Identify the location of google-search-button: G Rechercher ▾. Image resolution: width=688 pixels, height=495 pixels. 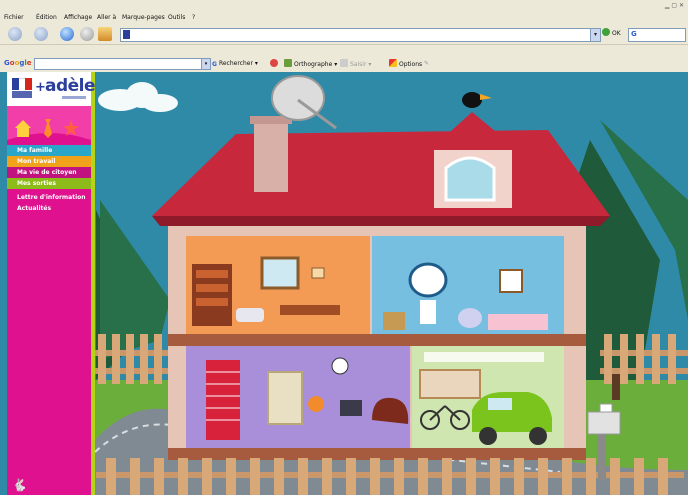
(235, 63).